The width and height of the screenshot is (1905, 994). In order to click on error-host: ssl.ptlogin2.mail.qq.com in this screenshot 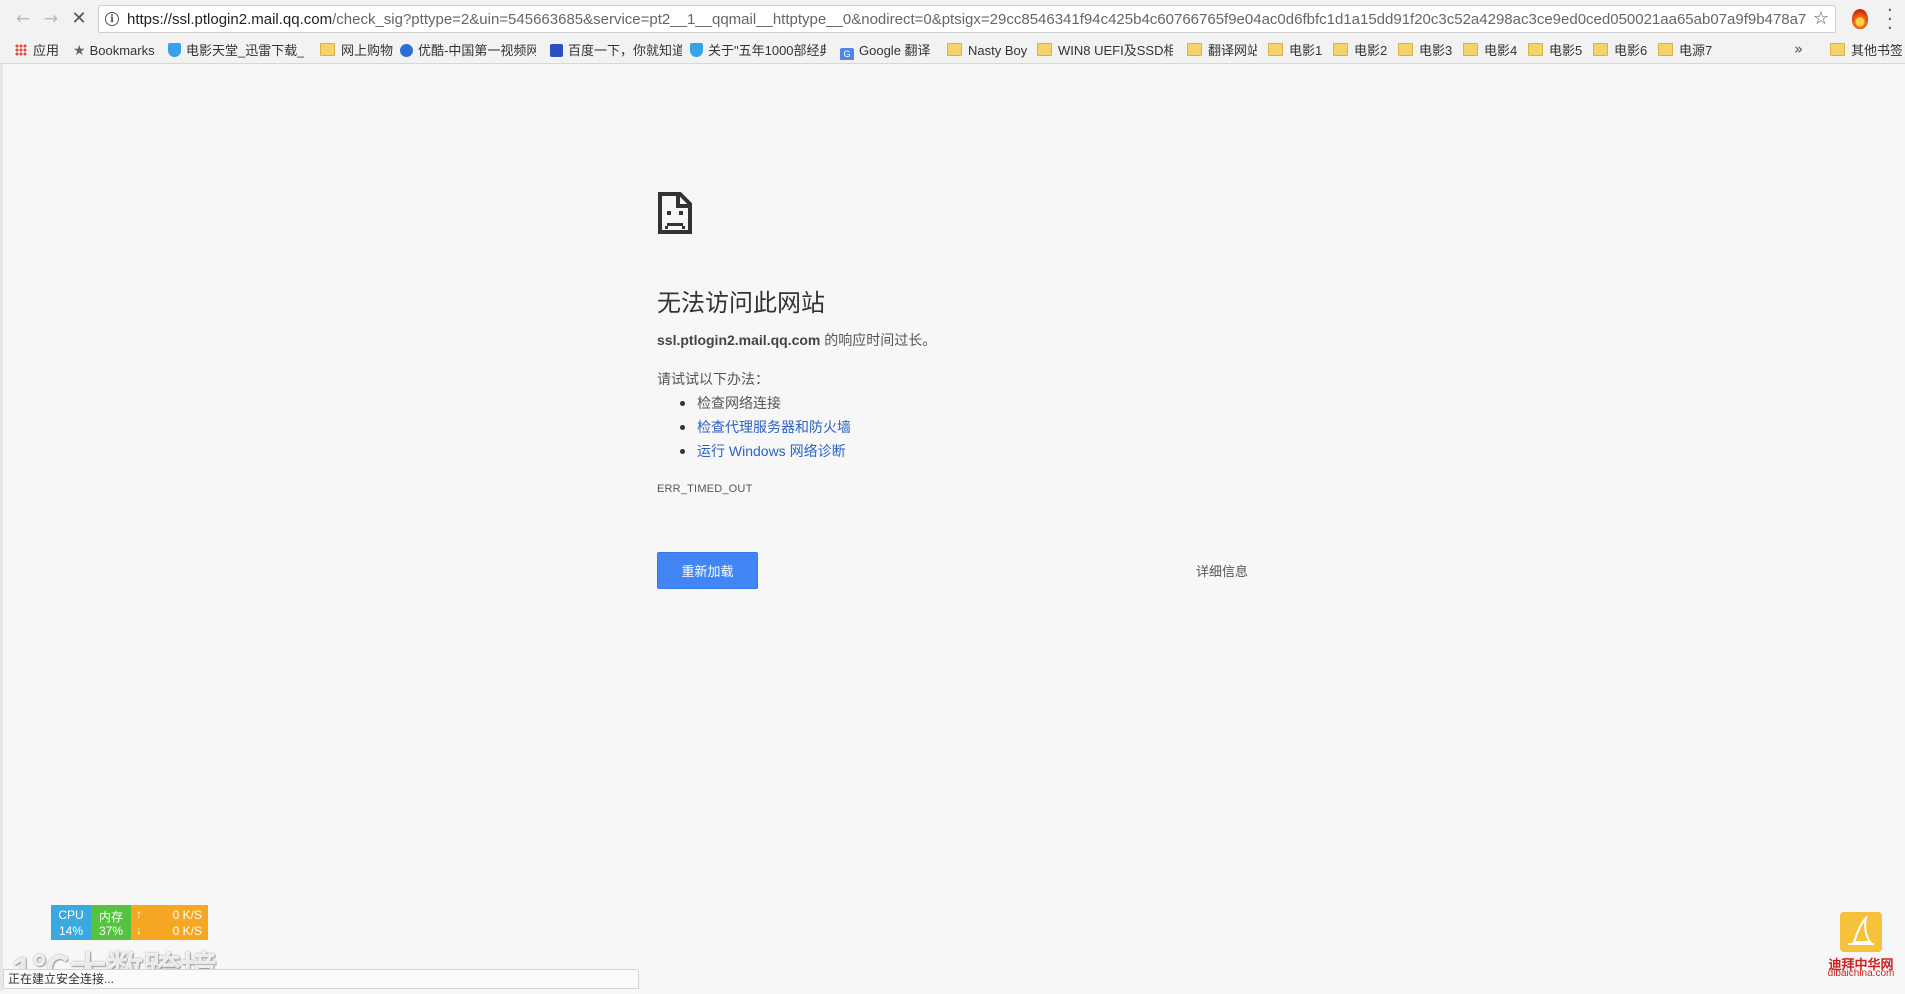, I will do `click(739, 340)`.